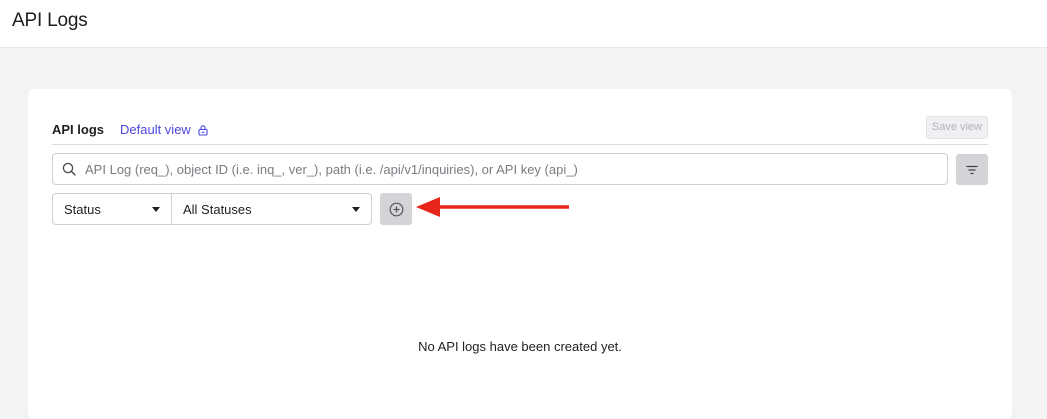 The image size is (1047, 419). What do you see at coordinates (78, 130) in the screenshot?
I see `tab-api-logs: API logs` at bounding box center [78, 130].